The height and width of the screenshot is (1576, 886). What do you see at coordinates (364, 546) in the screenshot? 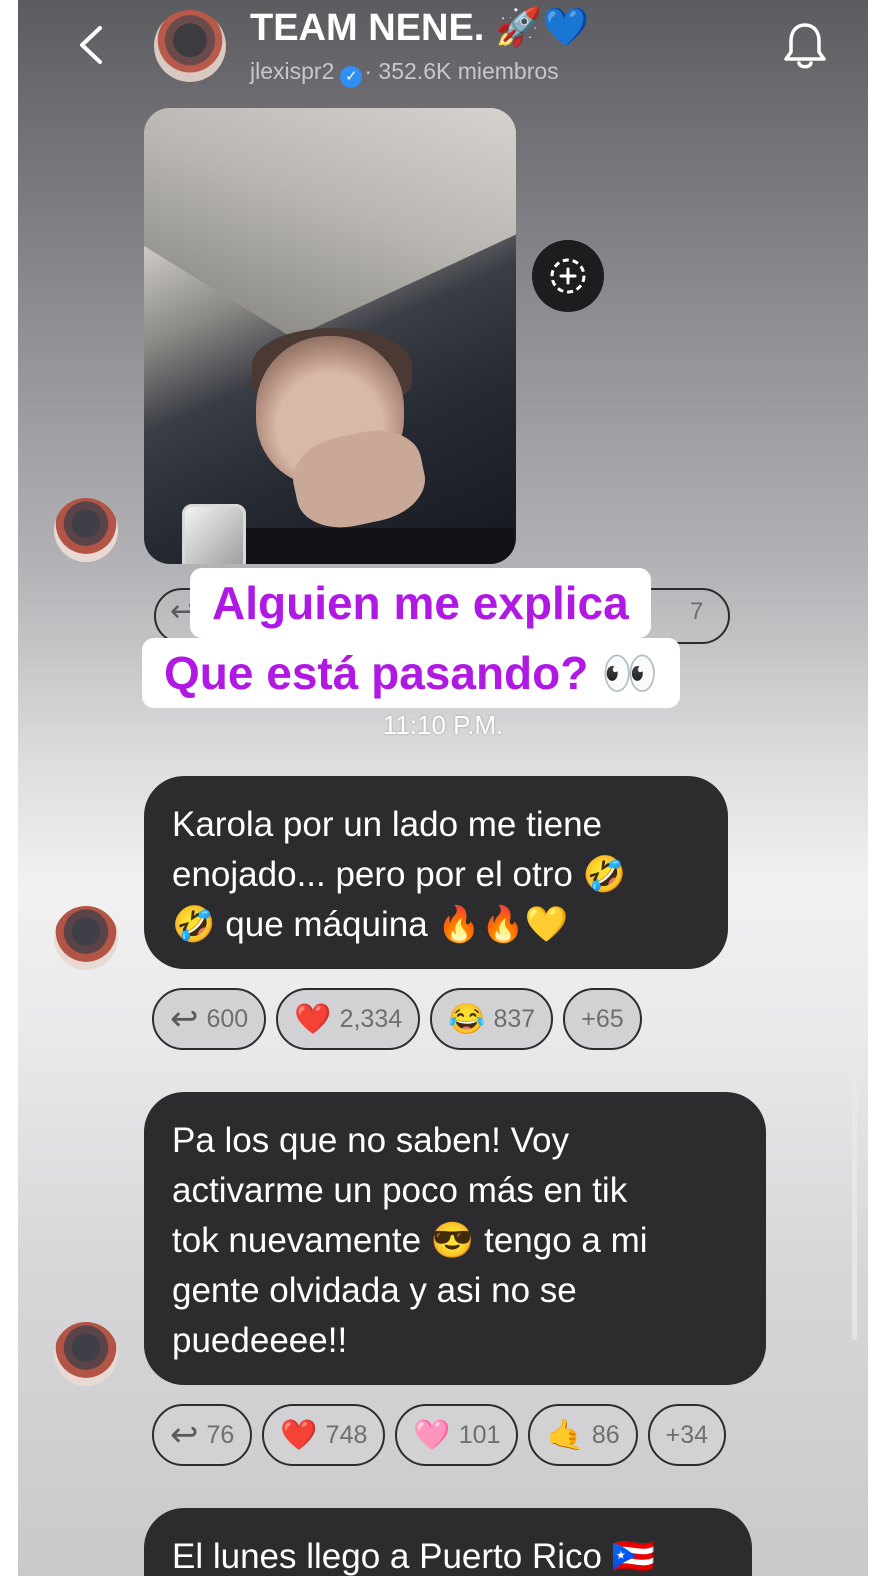
I see `photo-shirt` at bounding box center [364, 546].